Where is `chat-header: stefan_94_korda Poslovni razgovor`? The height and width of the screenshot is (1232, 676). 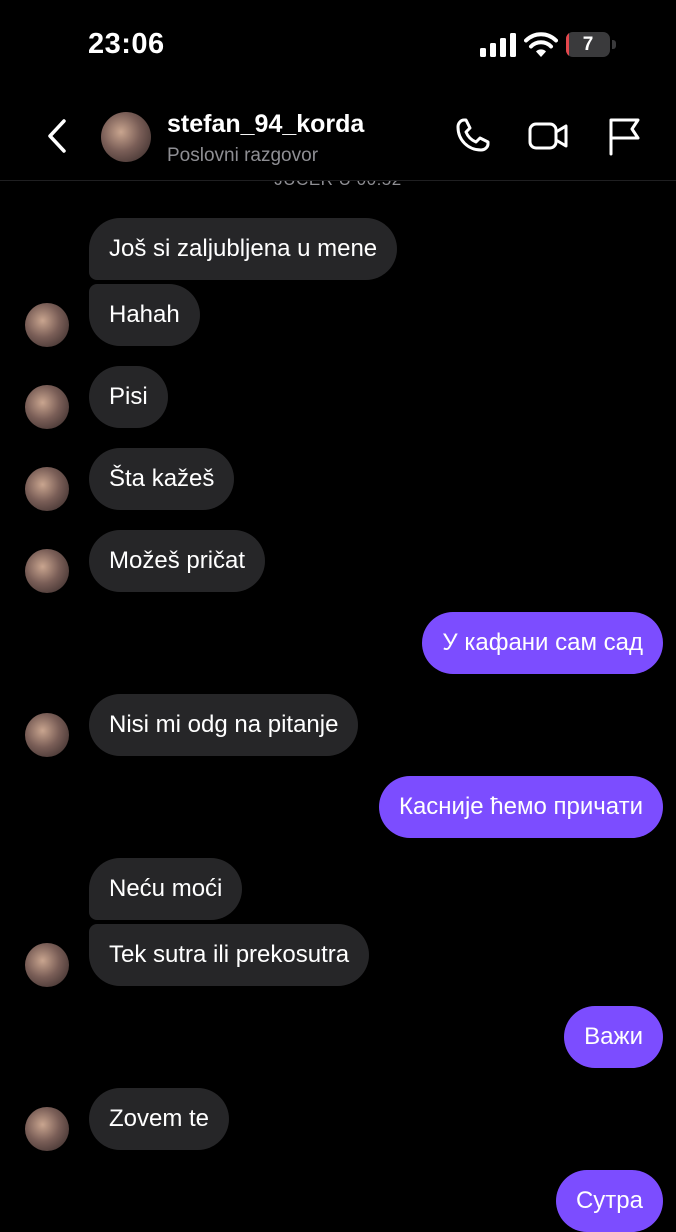 chat-header: stefan_94_korda Poslovni razgovor is located at coordinates (338, 135).